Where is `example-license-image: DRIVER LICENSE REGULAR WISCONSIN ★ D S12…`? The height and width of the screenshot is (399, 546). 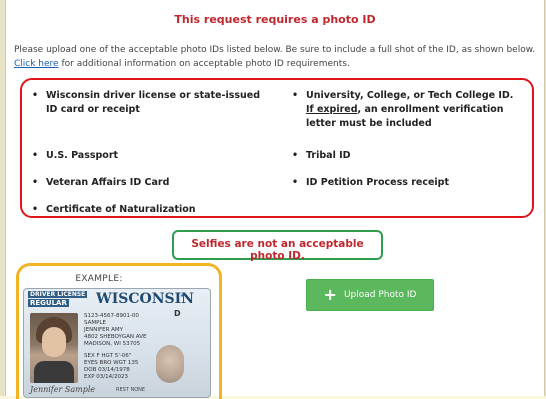
example-license-image: DRIVER LICENSE REGULAR WISCONSIN ★ D S12… is located at coordinates (117, 343).